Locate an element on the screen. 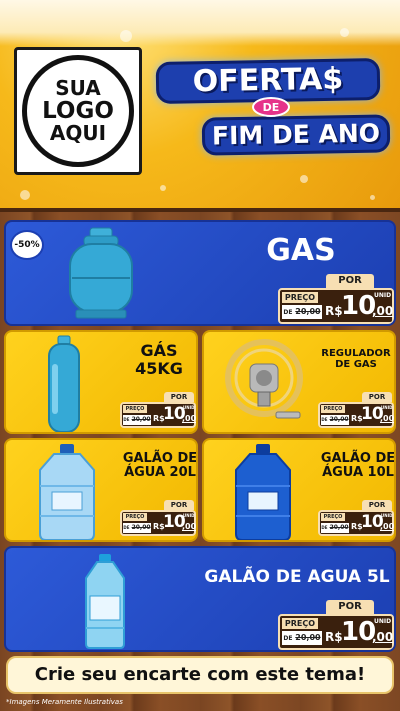 The image size is (400, 711). product-name-line-2: 45KG is located at coordinates (159, 368).